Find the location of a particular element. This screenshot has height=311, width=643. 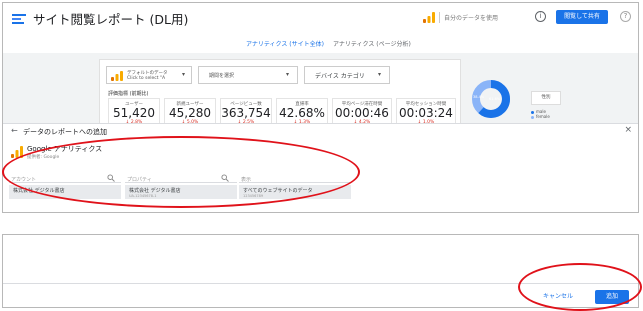

donut-center-label: 61.6% is located at coordinates (495, 99).